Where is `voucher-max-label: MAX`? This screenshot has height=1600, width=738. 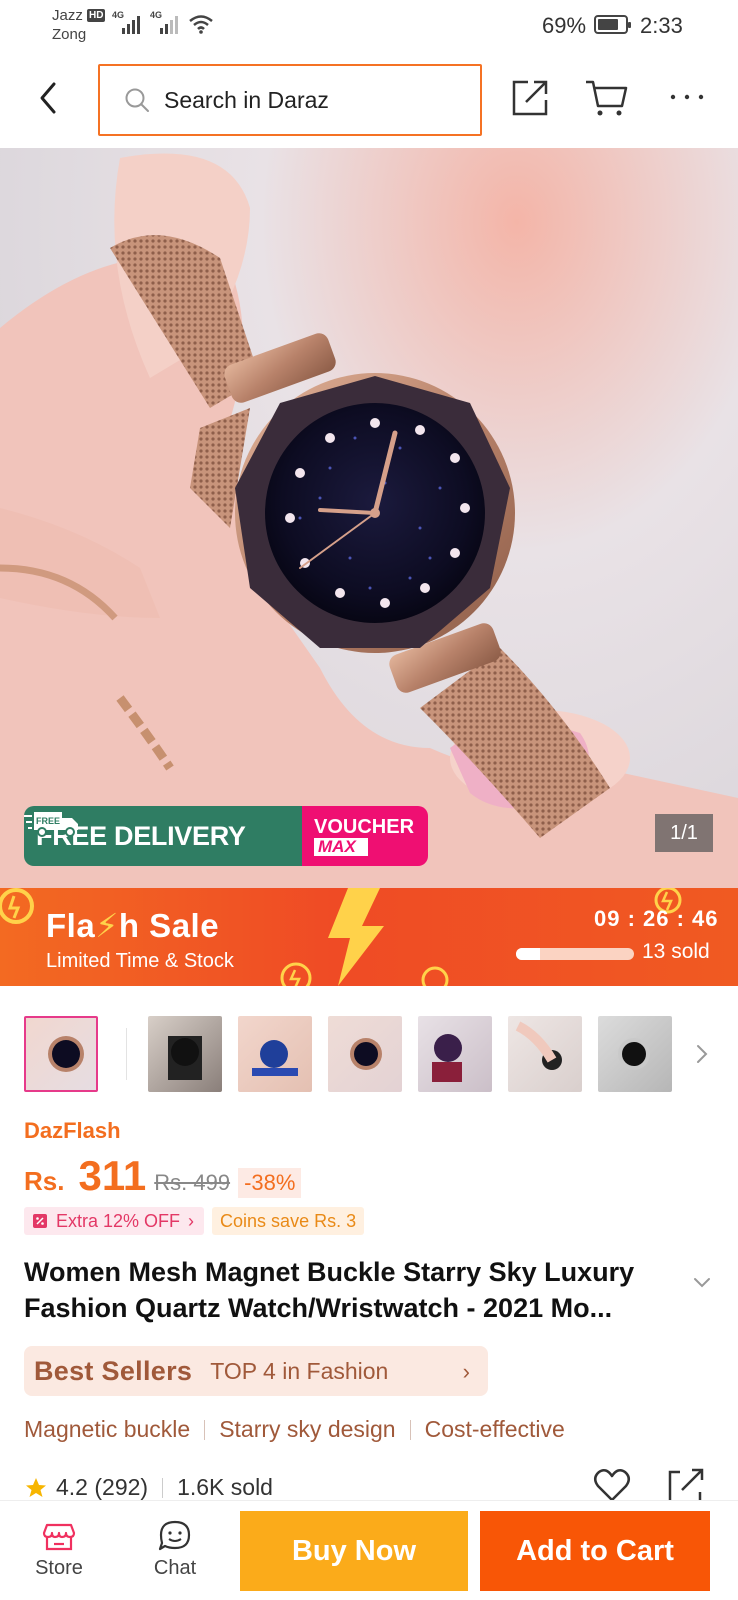 voucher-max-label: MAX is located at coordinates (341, 847).